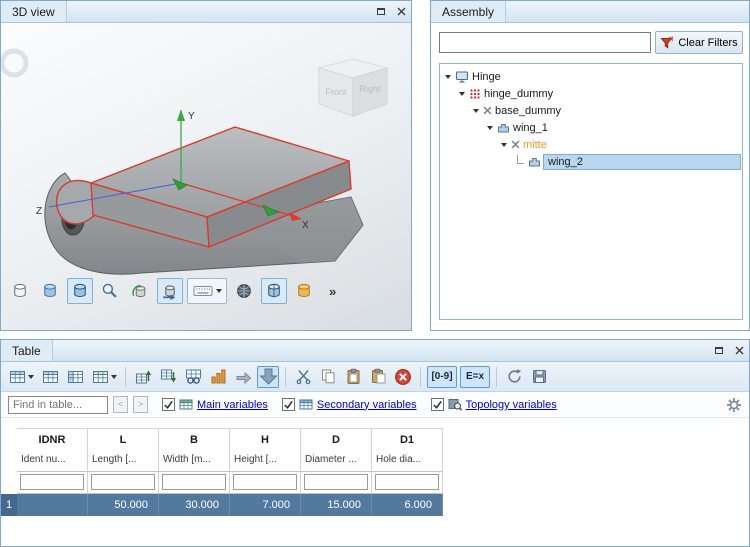 Image resolution: width=750 pixels, height=547 pixels. I want to click on main-variables-checkbox: Main variables, so click(215, 404).